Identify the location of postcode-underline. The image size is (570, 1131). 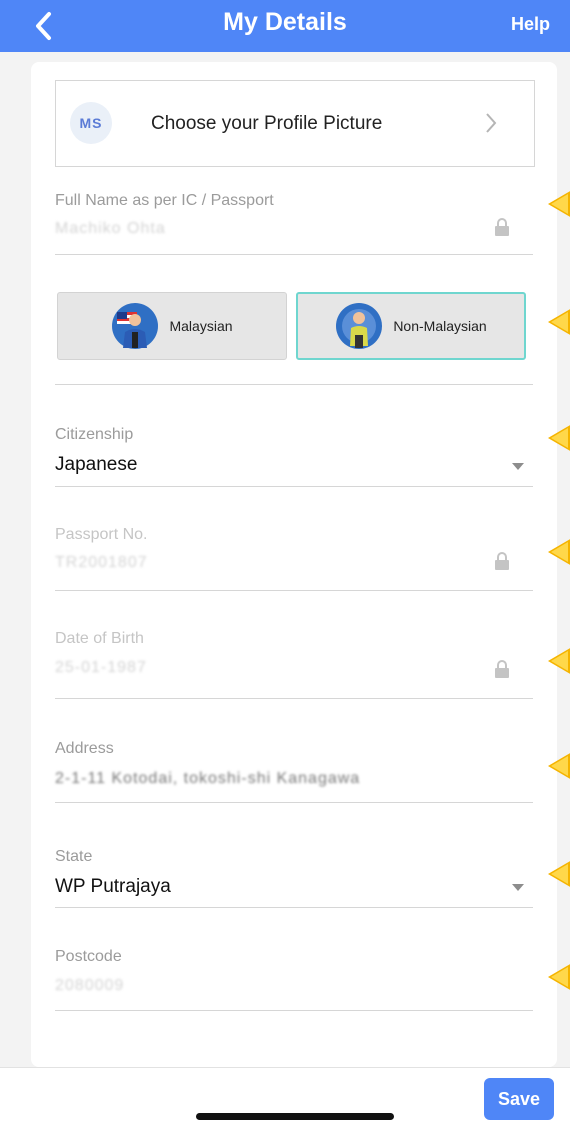
(294, 1010).